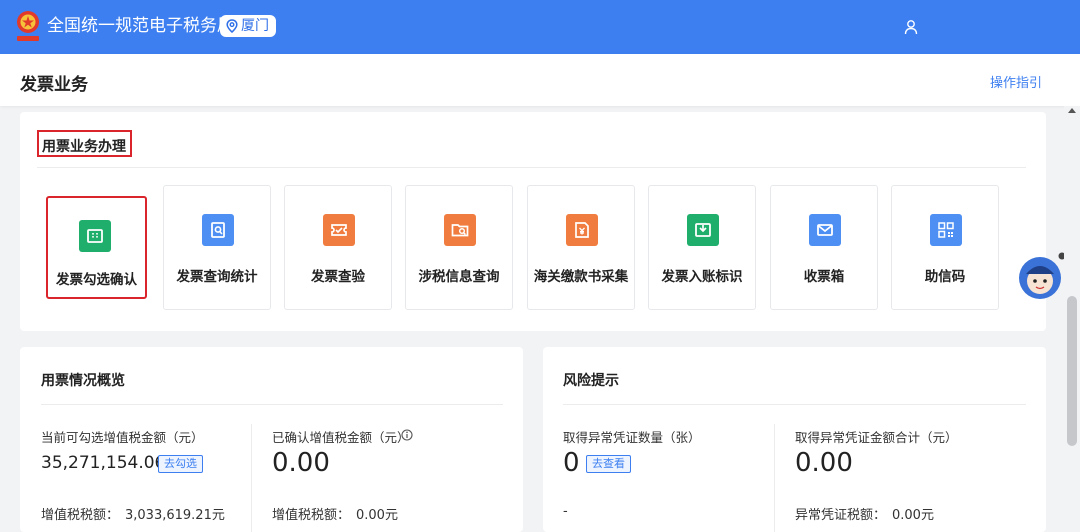 Image resolution: width=1080 pixels, height=532 pixels. I want to click on selectable-tax-label: 增值税税额：, so click(80, 515).